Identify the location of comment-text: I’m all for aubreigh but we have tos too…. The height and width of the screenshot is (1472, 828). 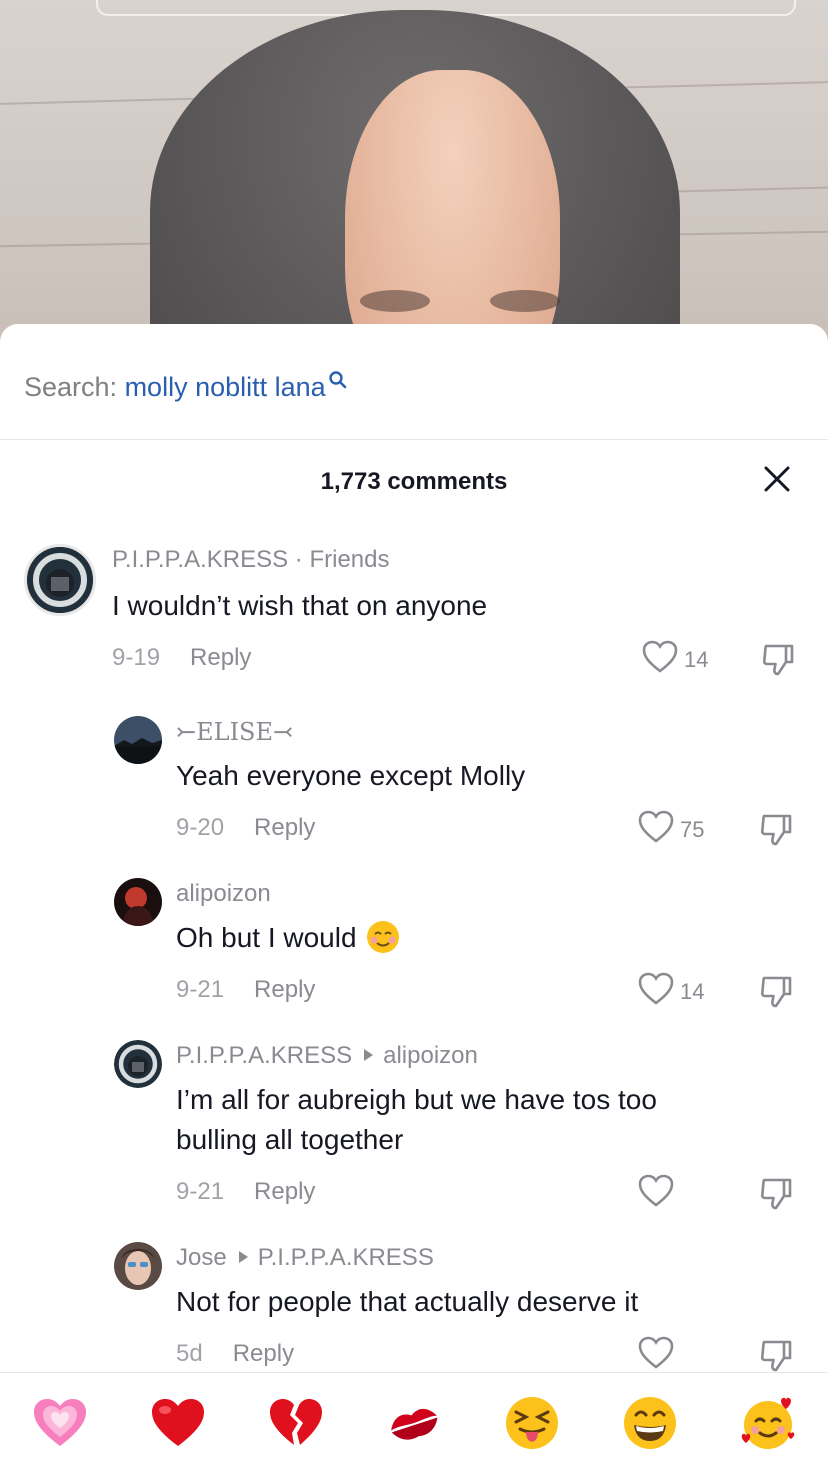
(416, 1119).